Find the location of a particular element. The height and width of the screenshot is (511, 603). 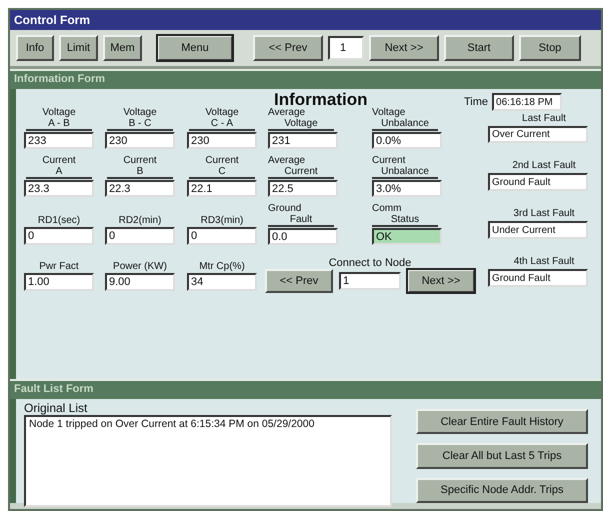

field-label: RD1(sec) is located at coordinates (59, 220).